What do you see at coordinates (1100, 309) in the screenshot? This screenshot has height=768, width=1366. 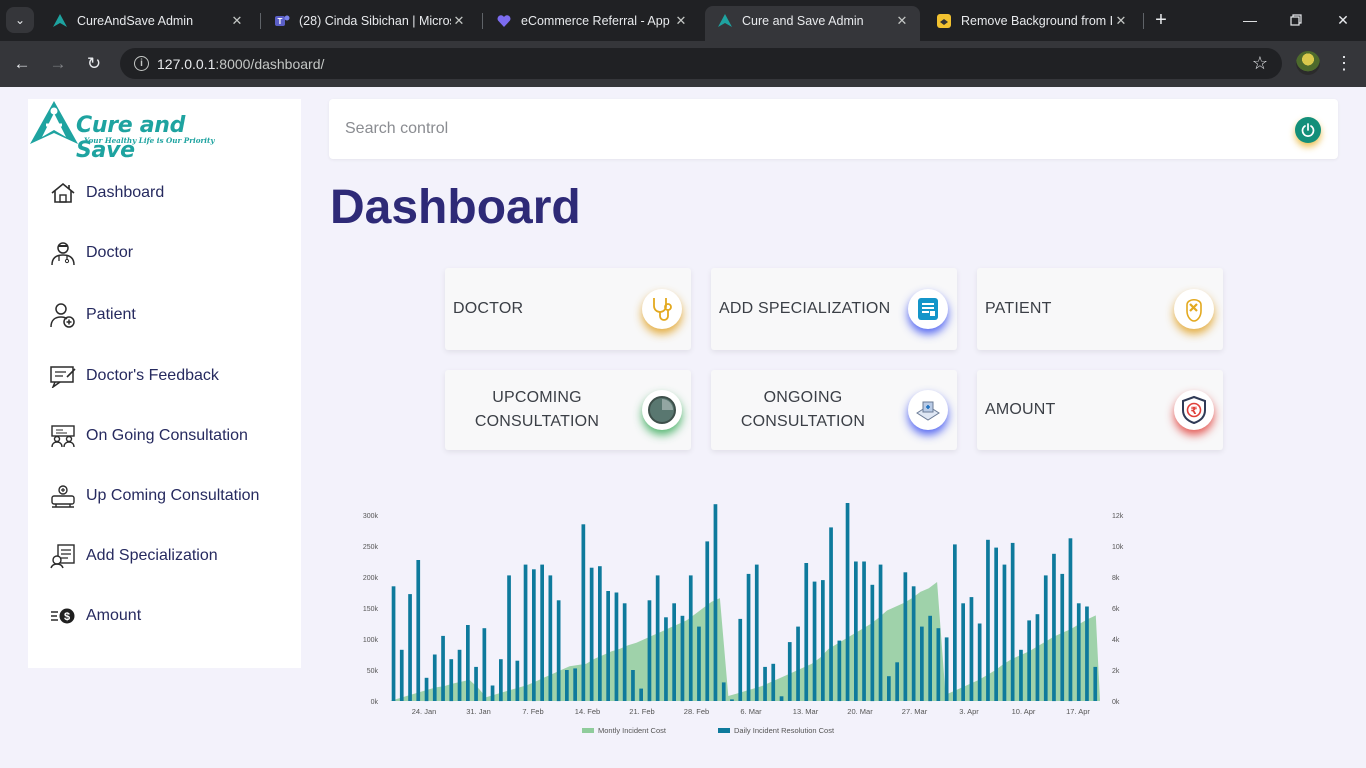 I see `patient-card: PATIENT` at bounding box center [1100, 309].